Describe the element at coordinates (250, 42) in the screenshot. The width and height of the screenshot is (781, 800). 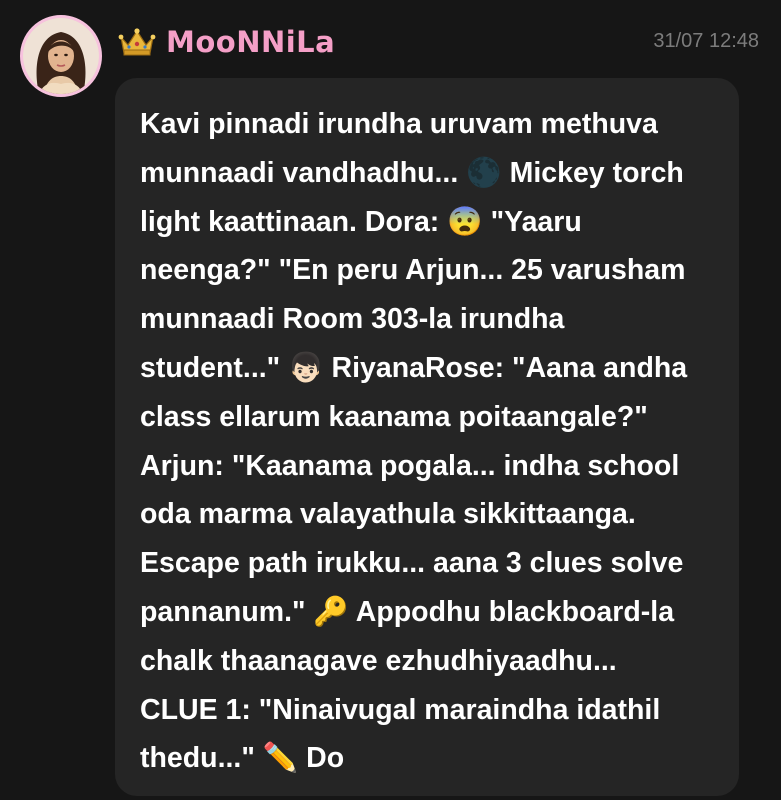
I see `username: MooNNiLa` at that location.